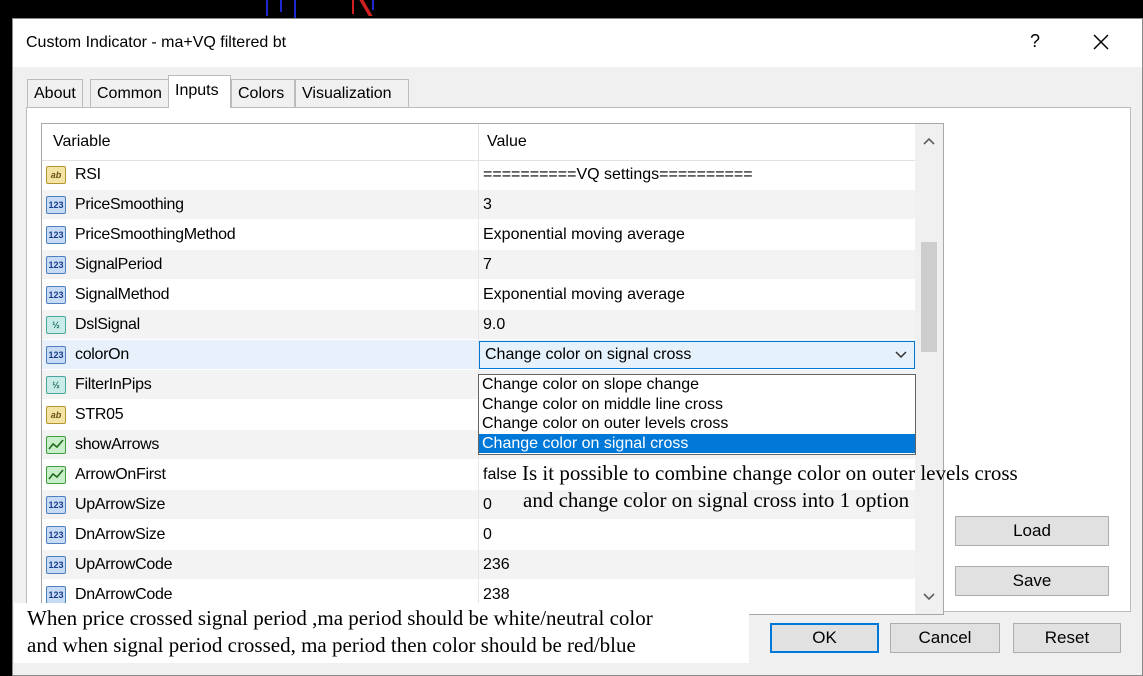 This screenshot has height=676, width=1143. I want to click on table-row: 123 DnArrowSize 0, so click(478, 535).